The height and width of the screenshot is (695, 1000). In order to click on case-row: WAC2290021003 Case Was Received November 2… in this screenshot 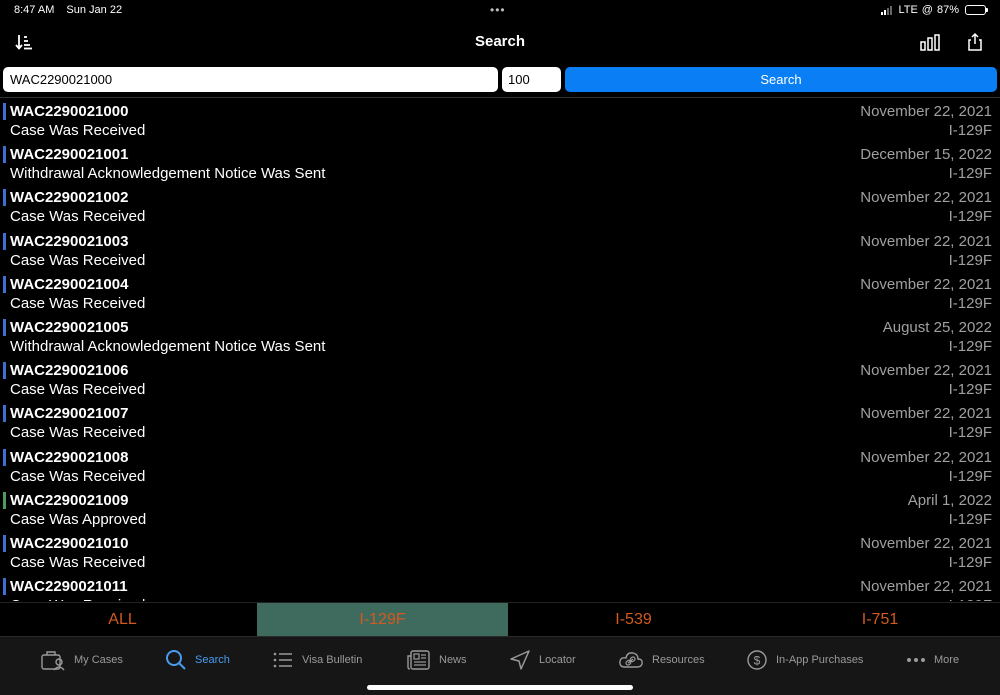, I will do `click(500, 251)`.